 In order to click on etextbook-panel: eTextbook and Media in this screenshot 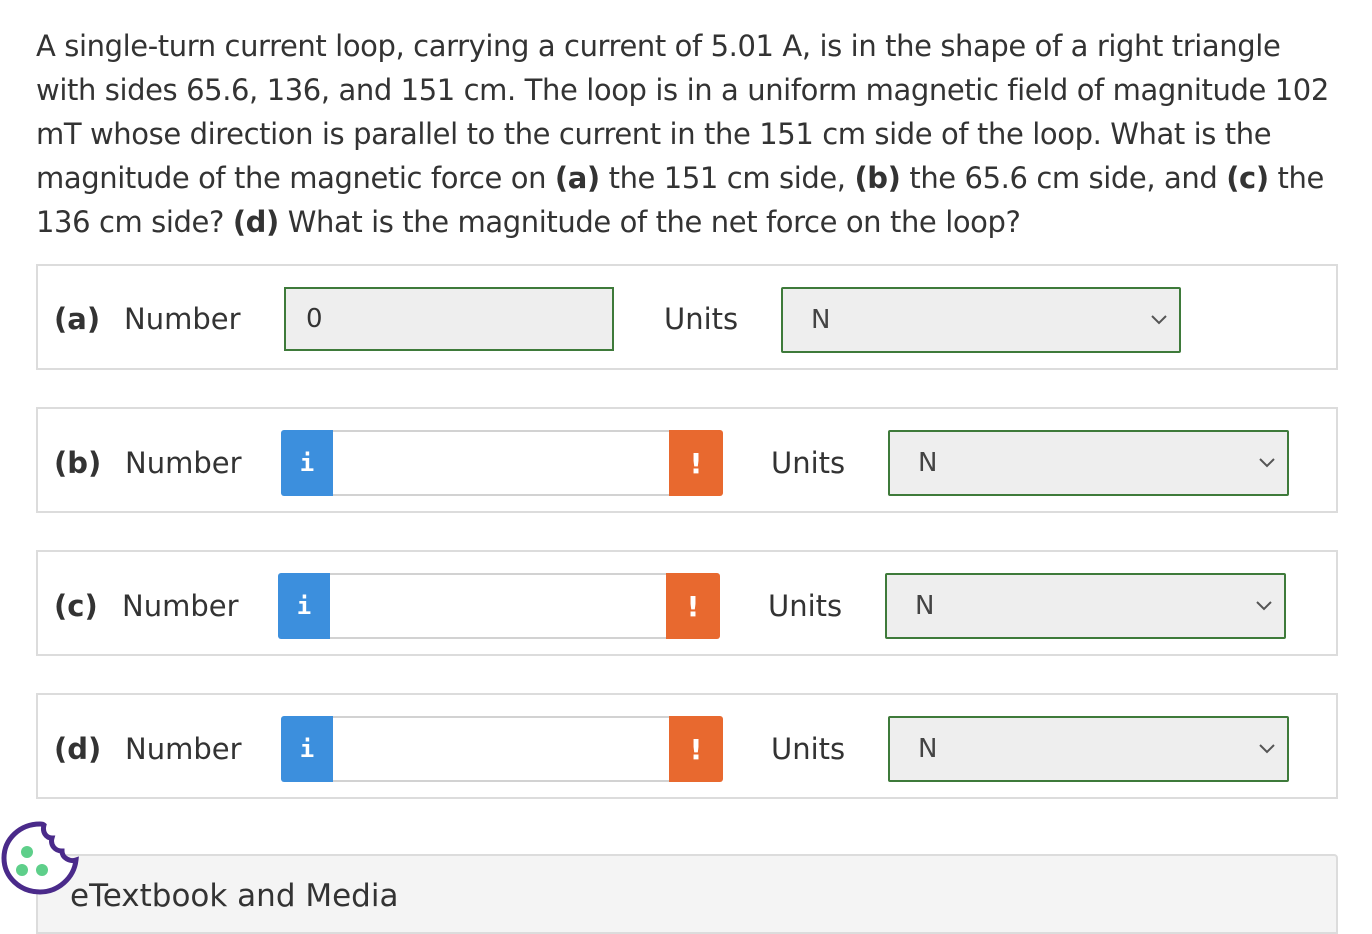, I will do `click(687, 894)`.